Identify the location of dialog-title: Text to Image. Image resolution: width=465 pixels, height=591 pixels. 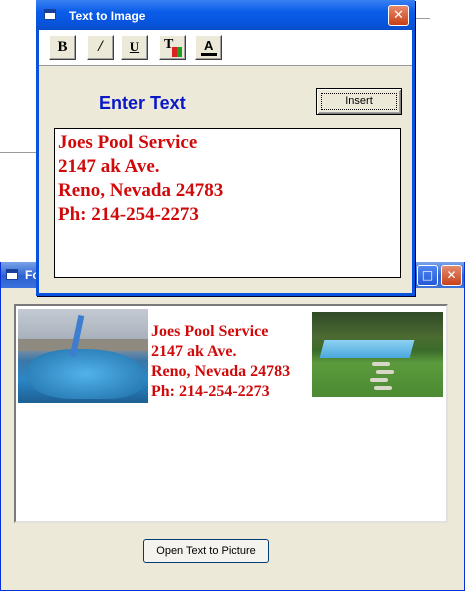
(107, 16).